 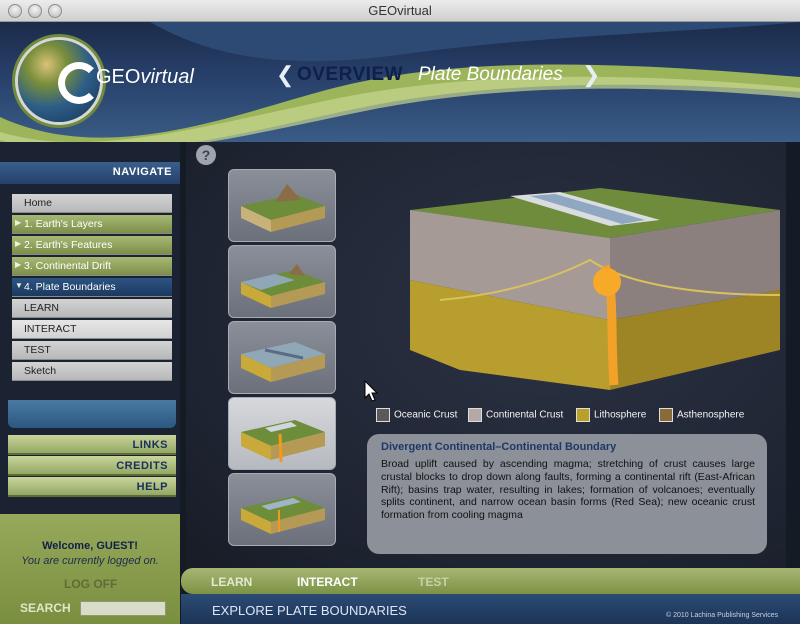 What do you see at coordinates (19, 285) in the screenshot?
I see `chevron-down-icon: ▼` at bounding box center [19, 285].